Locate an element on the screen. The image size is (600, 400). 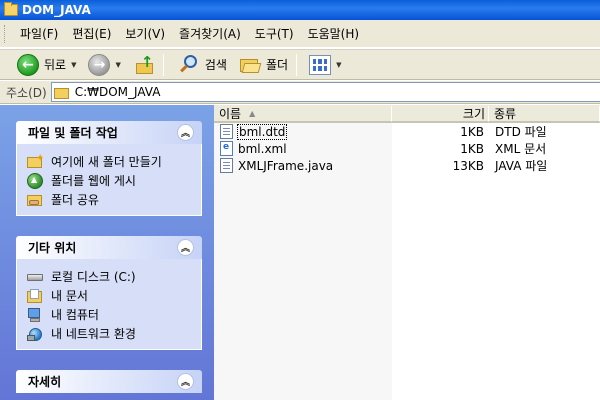
menu-file: 파일(F) is located at coordinates (39, 34).